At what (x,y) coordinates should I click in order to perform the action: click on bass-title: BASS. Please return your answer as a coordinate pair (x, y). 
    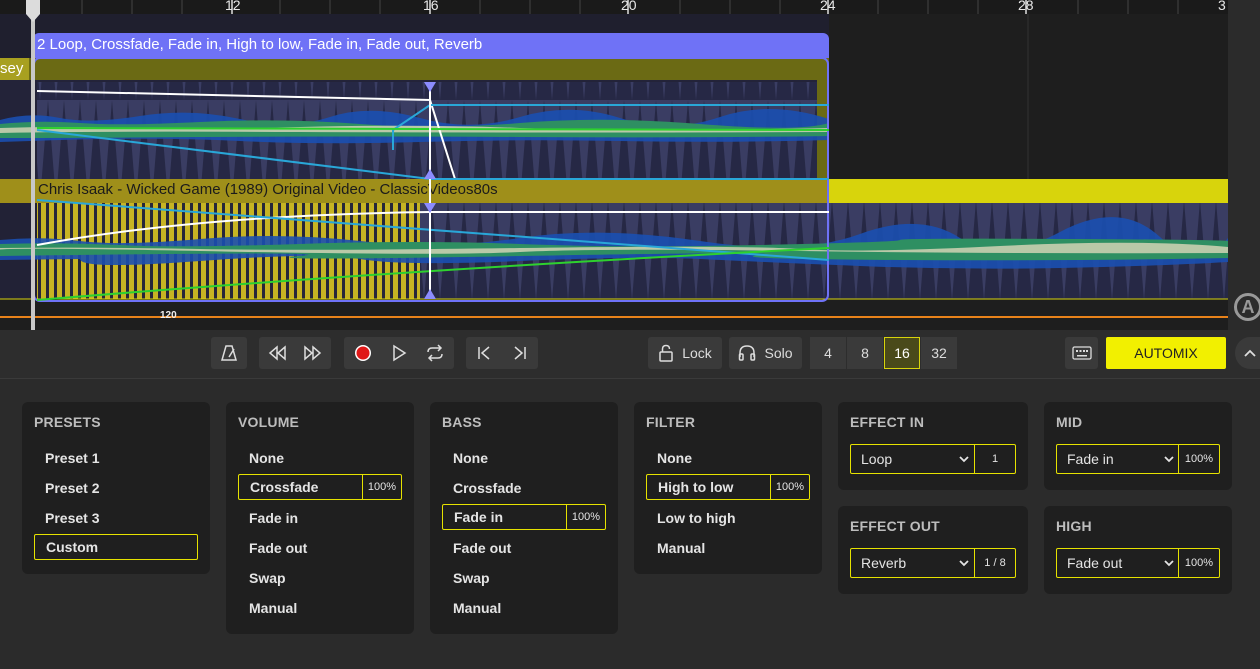
    Looking at the image, I should click on (462, 422).